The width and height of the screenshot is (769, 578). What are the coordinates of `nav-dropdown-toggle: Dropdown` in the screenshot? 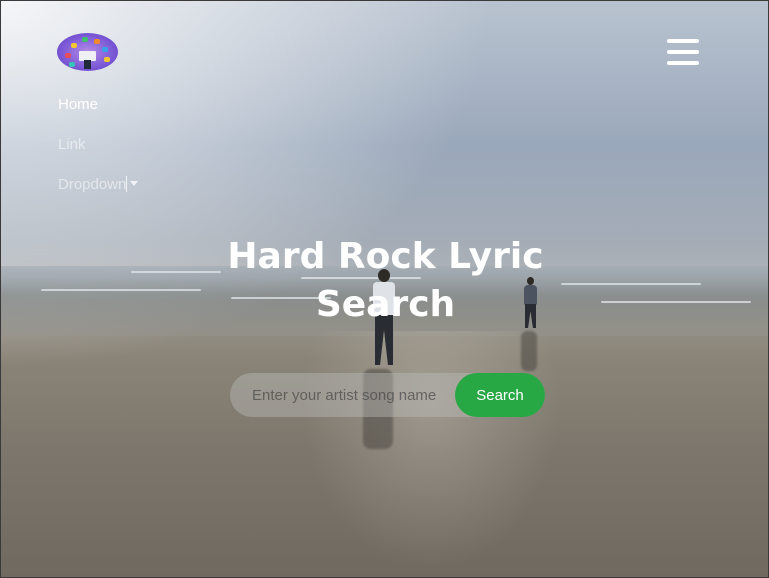 It's located at (98, 196).